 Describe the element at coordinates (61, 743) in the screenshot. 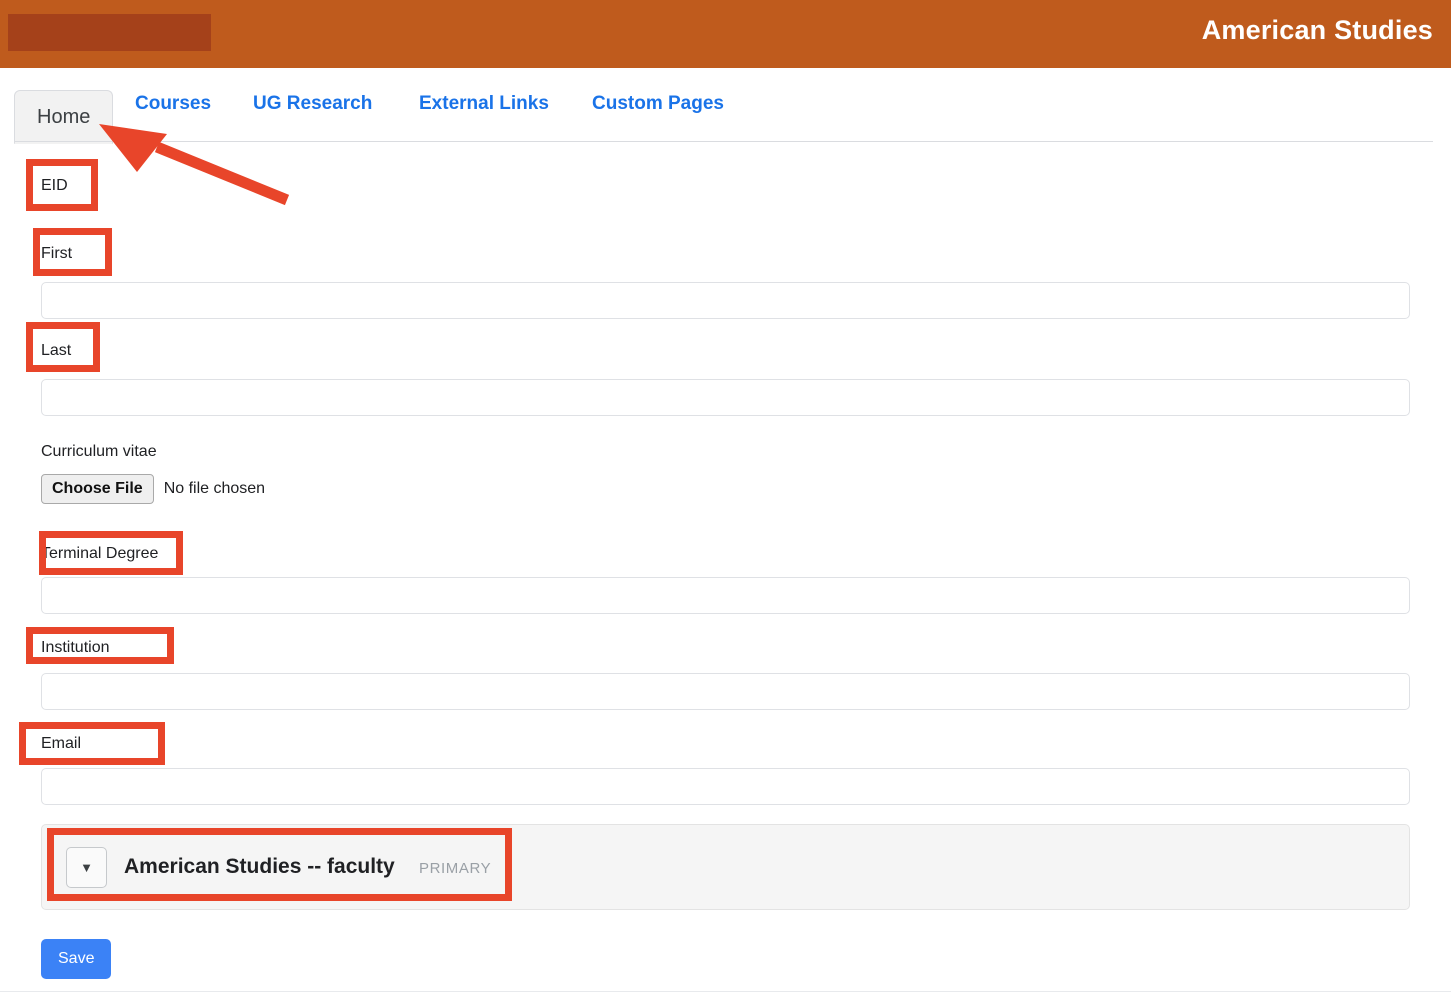

I see `label-email: Email` at that location.